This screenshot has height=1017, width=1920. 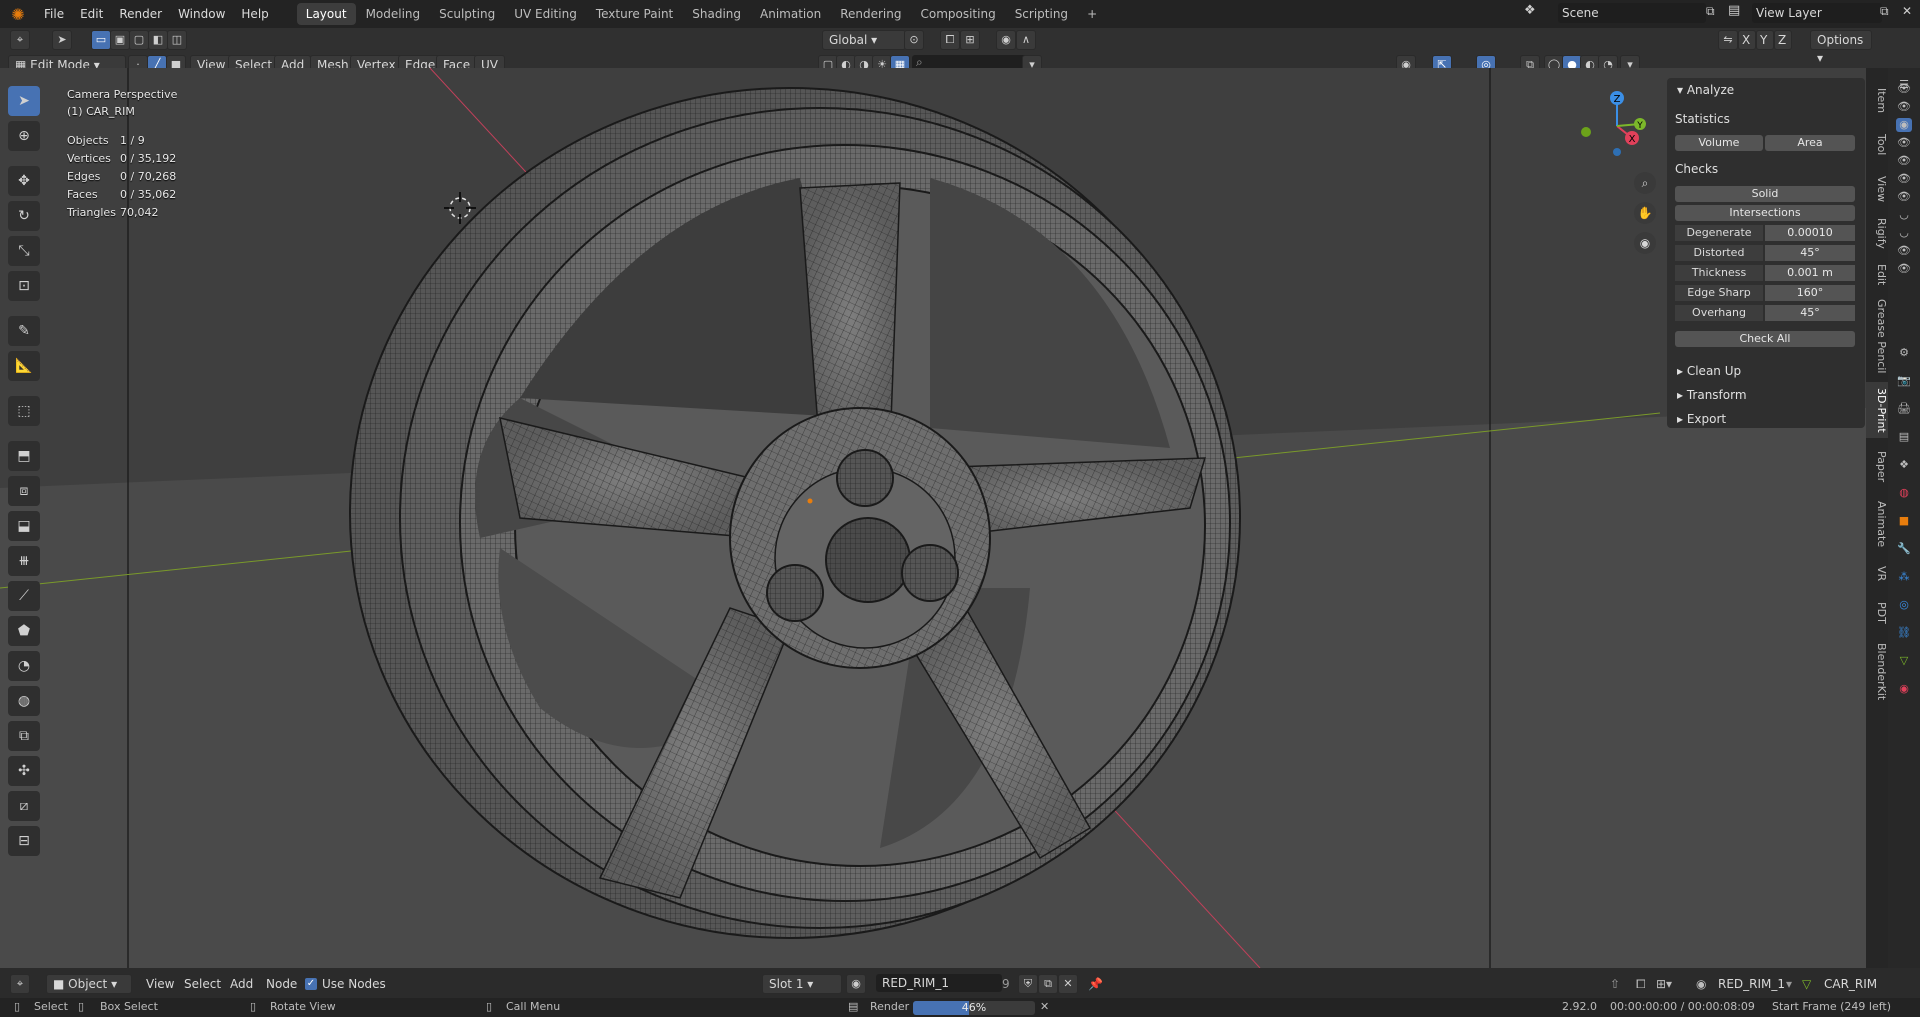 What do you see at coordinates (1714, 12) in the screenshot?
I see `new-scene-icon: ⧉` at bounding box center [1714, 12].